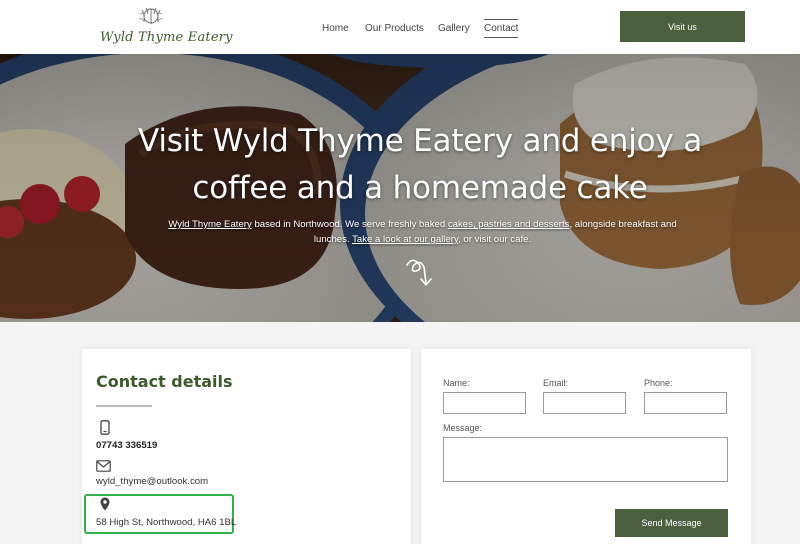  I want to click on visit-us-button: Visit us, so click(682, 26).